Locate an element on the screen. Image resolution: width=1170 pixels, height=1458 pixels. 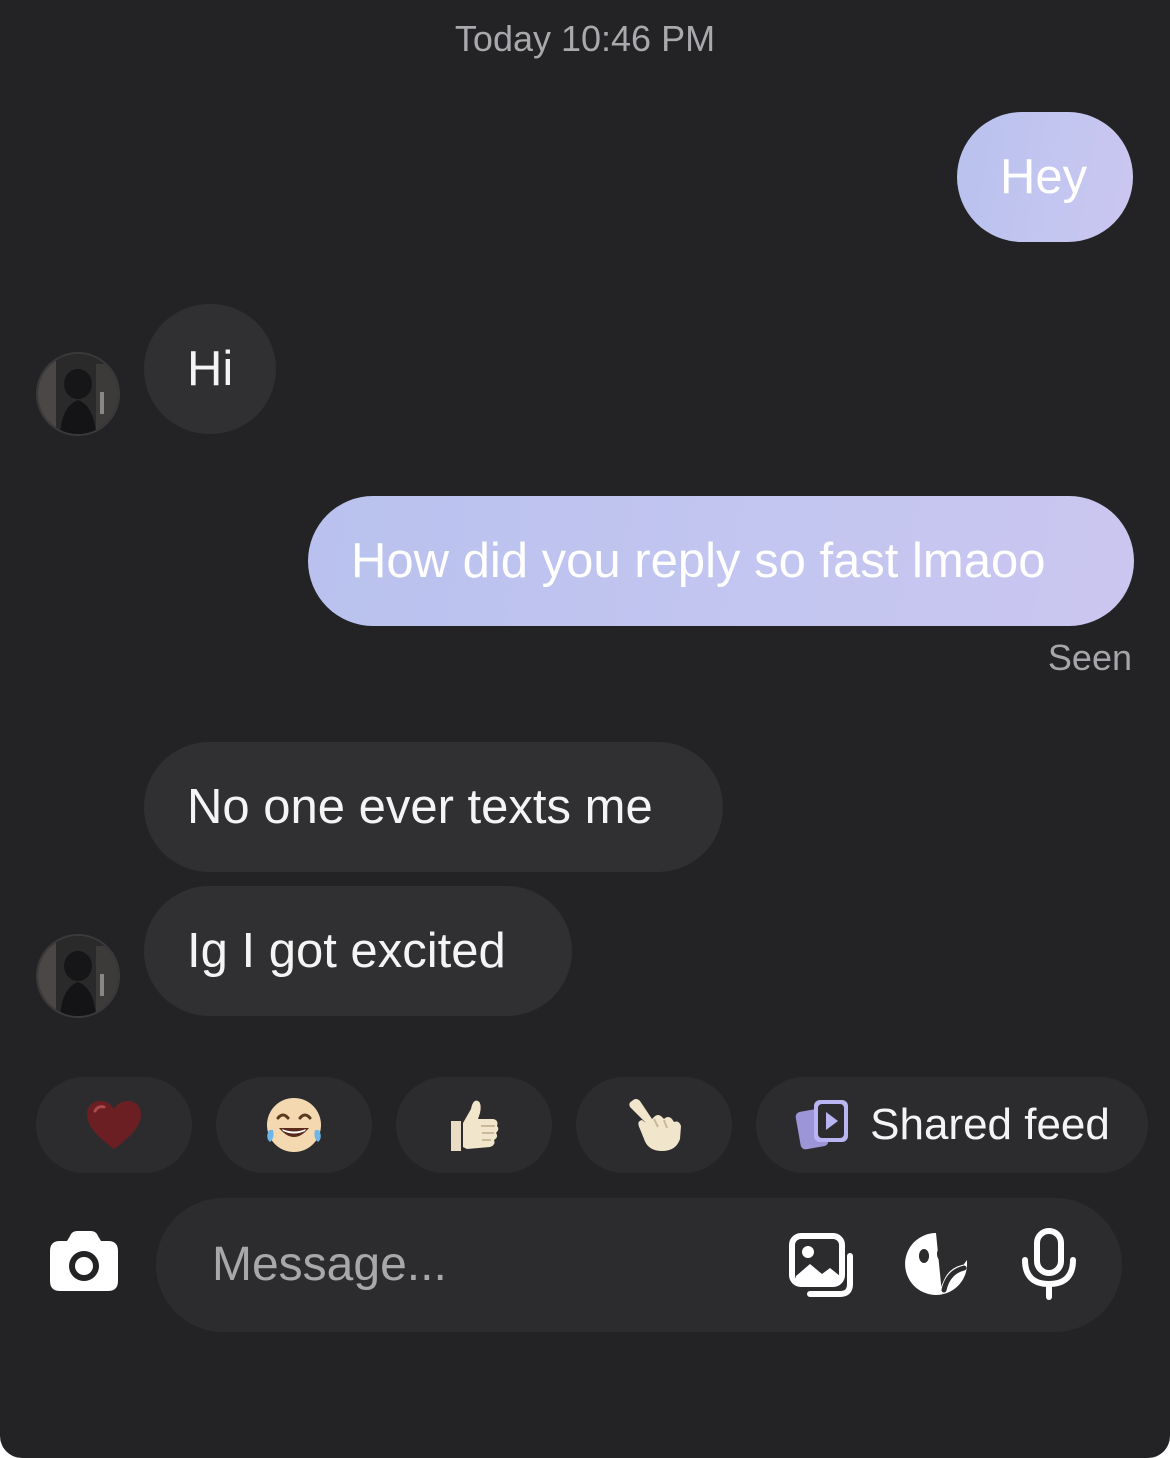
message-bubble-incoming: No one ever texts me is located at coordinates (433, 807).